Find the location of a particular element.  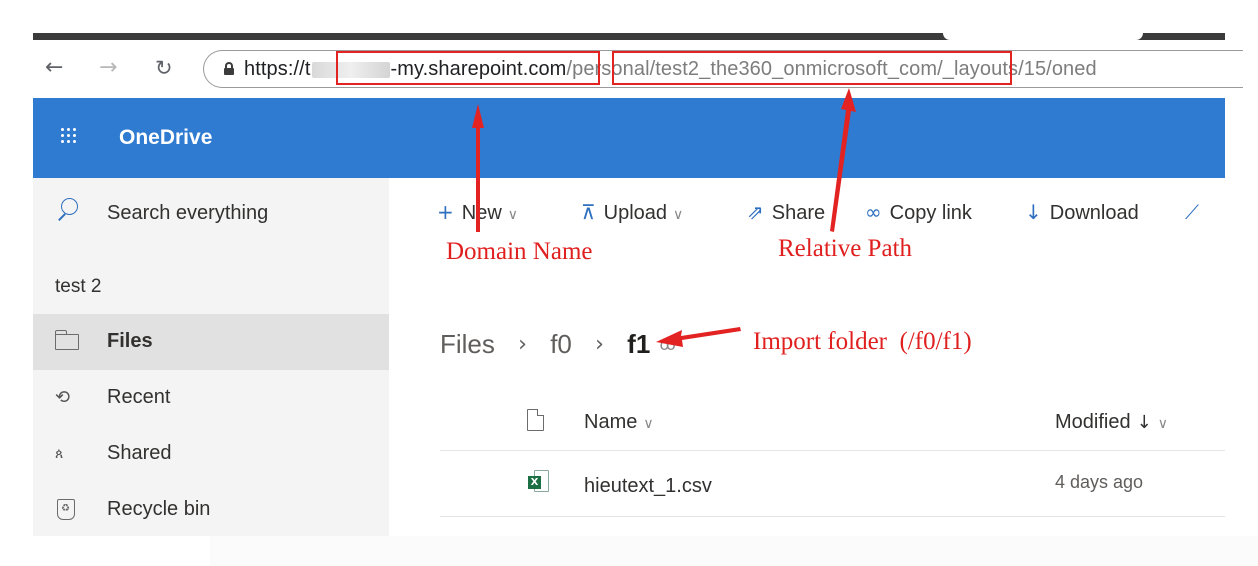

annotation-arrows is located at coordinates (664, 217).